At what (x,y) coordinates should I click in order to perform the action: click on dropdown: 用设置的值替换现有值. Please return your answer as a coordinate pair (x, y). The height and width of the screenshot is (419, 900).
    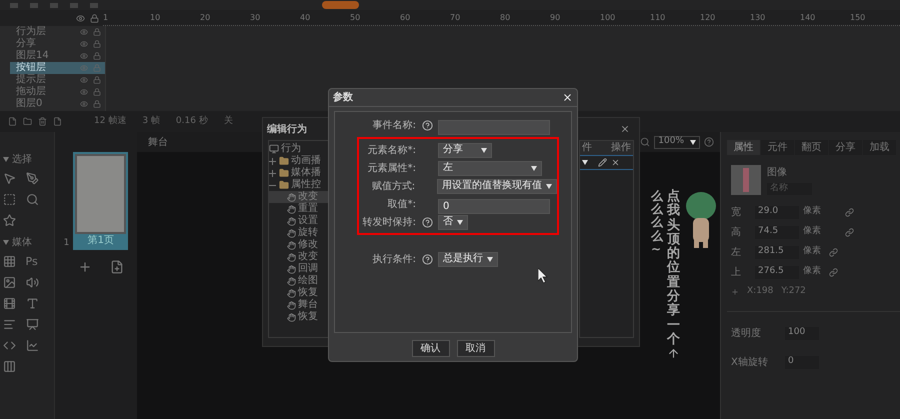
    Looking at the image, I should click on (497, 186).